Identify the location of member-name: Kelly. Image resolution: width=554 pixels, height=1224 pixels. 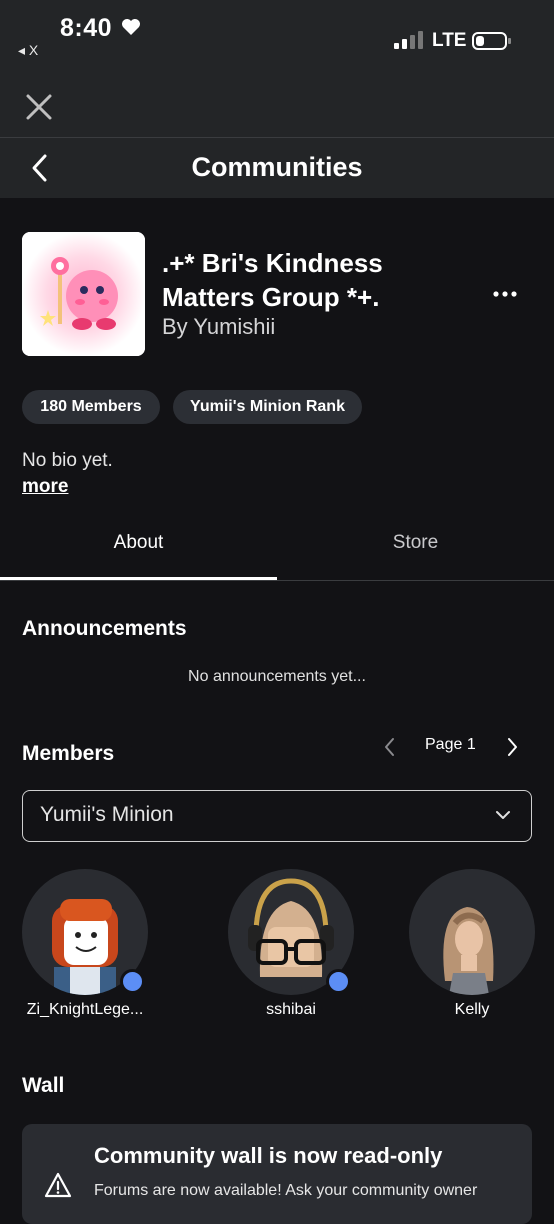
(472, 1010).